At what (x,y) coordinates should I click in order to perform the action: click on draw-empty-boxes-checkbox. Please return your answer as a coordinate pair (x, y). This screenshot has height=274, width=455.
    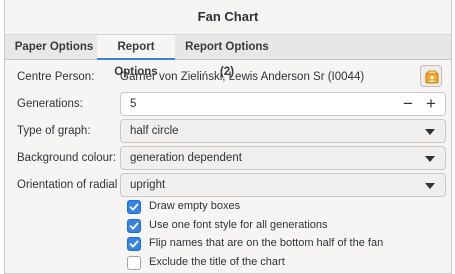
    Looking at the image, I should click on (134, 207).